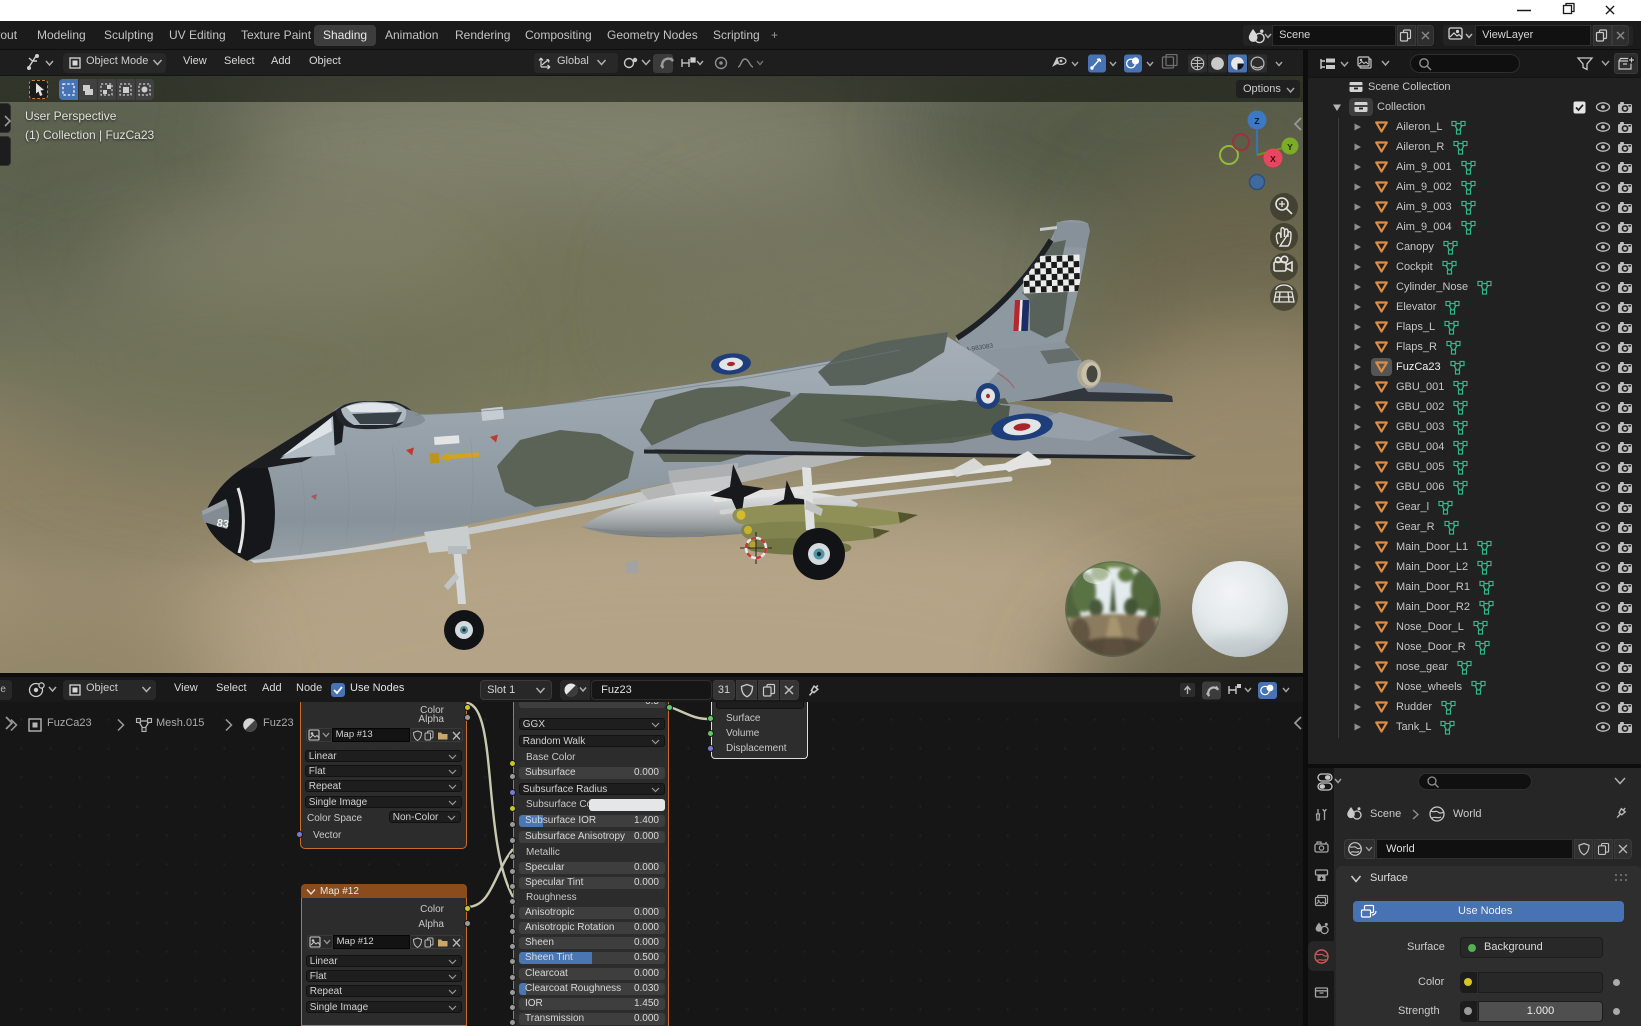 This screenshot has width=1641, height=1026. What do you see at coordinates (1290, 147) in the screenshot?
I see `svg-text: Y` at bounding box center [1290, 147].